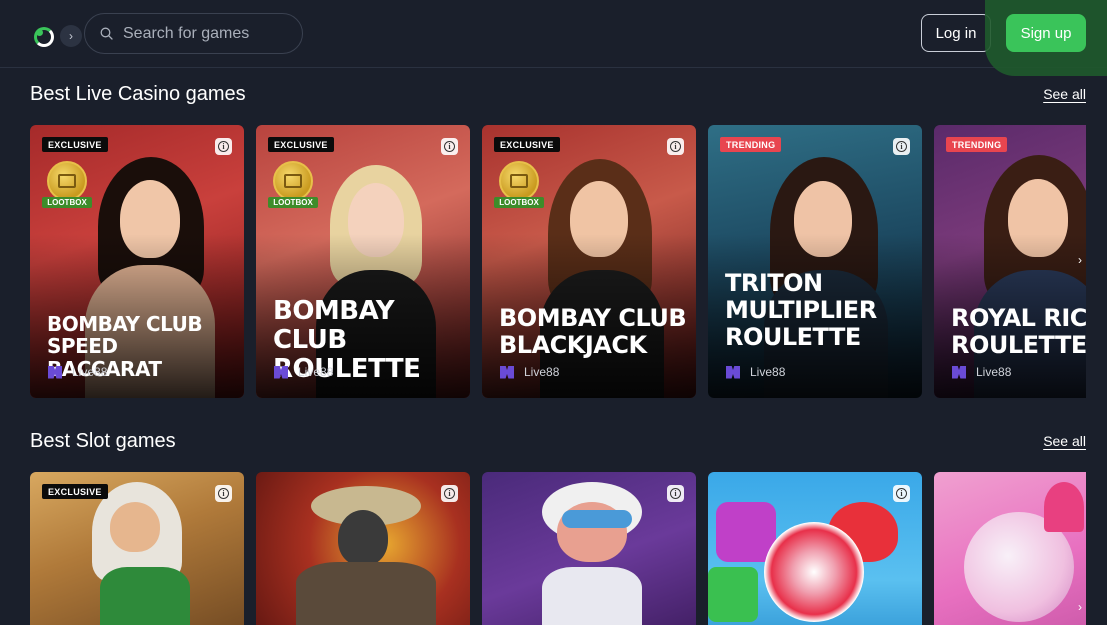  I want to click on game-title: BOMBAY CLUB BLACKJACK, so click(593, 331).